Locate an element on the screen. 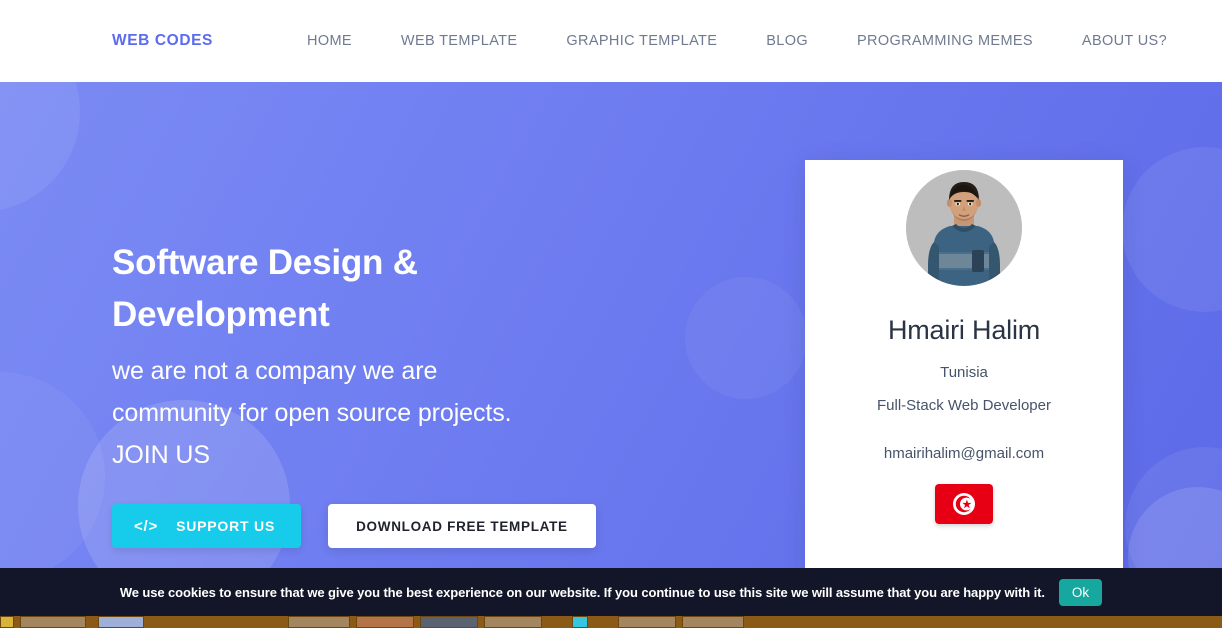 This screenshot has width=1222, height=628. nav-item-programming-memes: PROGRAMMING MEMES is located at coordinates (957, 41).